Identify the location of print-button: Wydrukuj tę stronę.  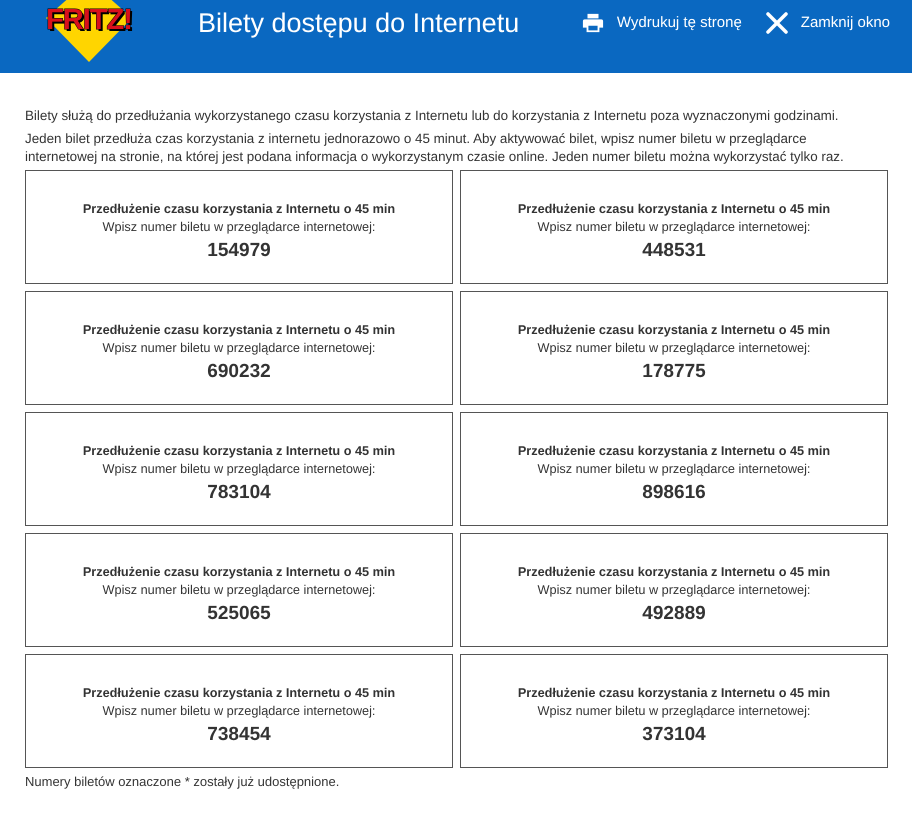
(662, 23).